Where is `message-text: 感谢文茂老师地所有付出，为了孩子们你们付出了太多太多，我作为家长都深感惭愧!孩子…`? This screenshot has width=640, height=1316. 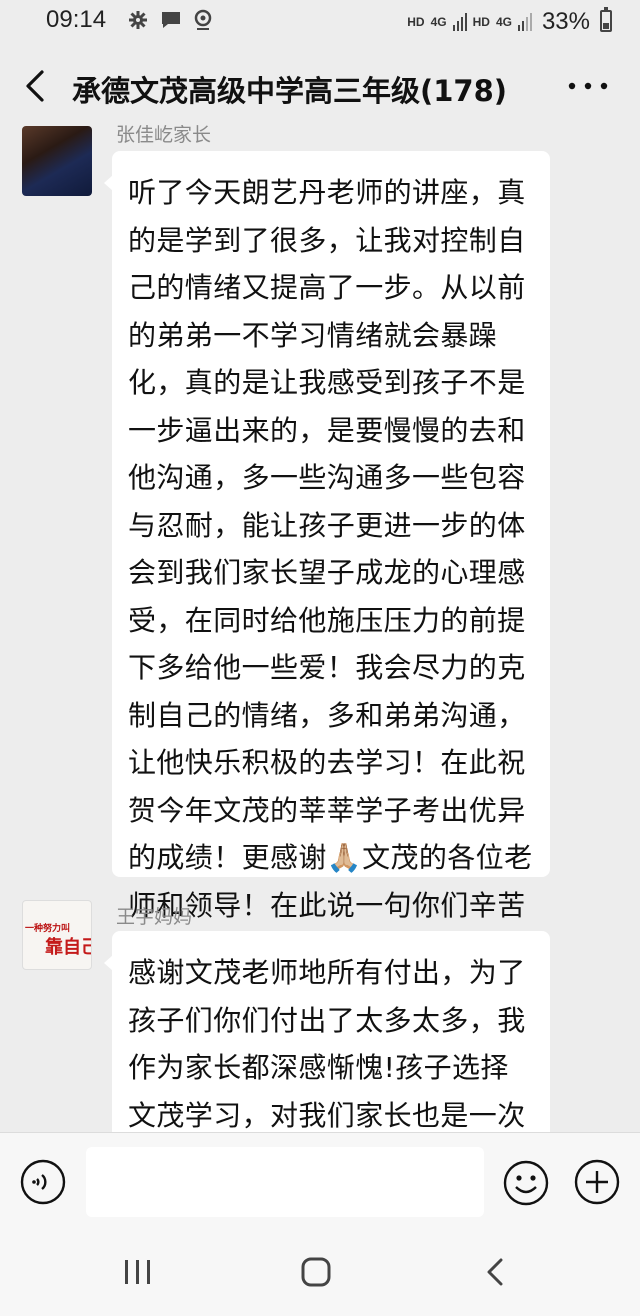
message-text: 感谢文茂老师地所有付出，为了孩子们你们付出了太多太多，我作为家长都深感惭愧!孩子… is located at coordinates (327, 1044).